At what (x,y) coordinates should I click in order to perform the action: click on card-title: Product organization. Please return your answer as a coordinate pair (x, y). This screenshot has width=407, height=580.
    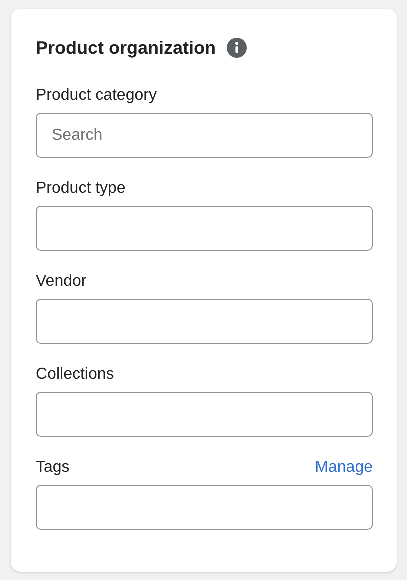
    Looking at the image, I should click on (126, 48).